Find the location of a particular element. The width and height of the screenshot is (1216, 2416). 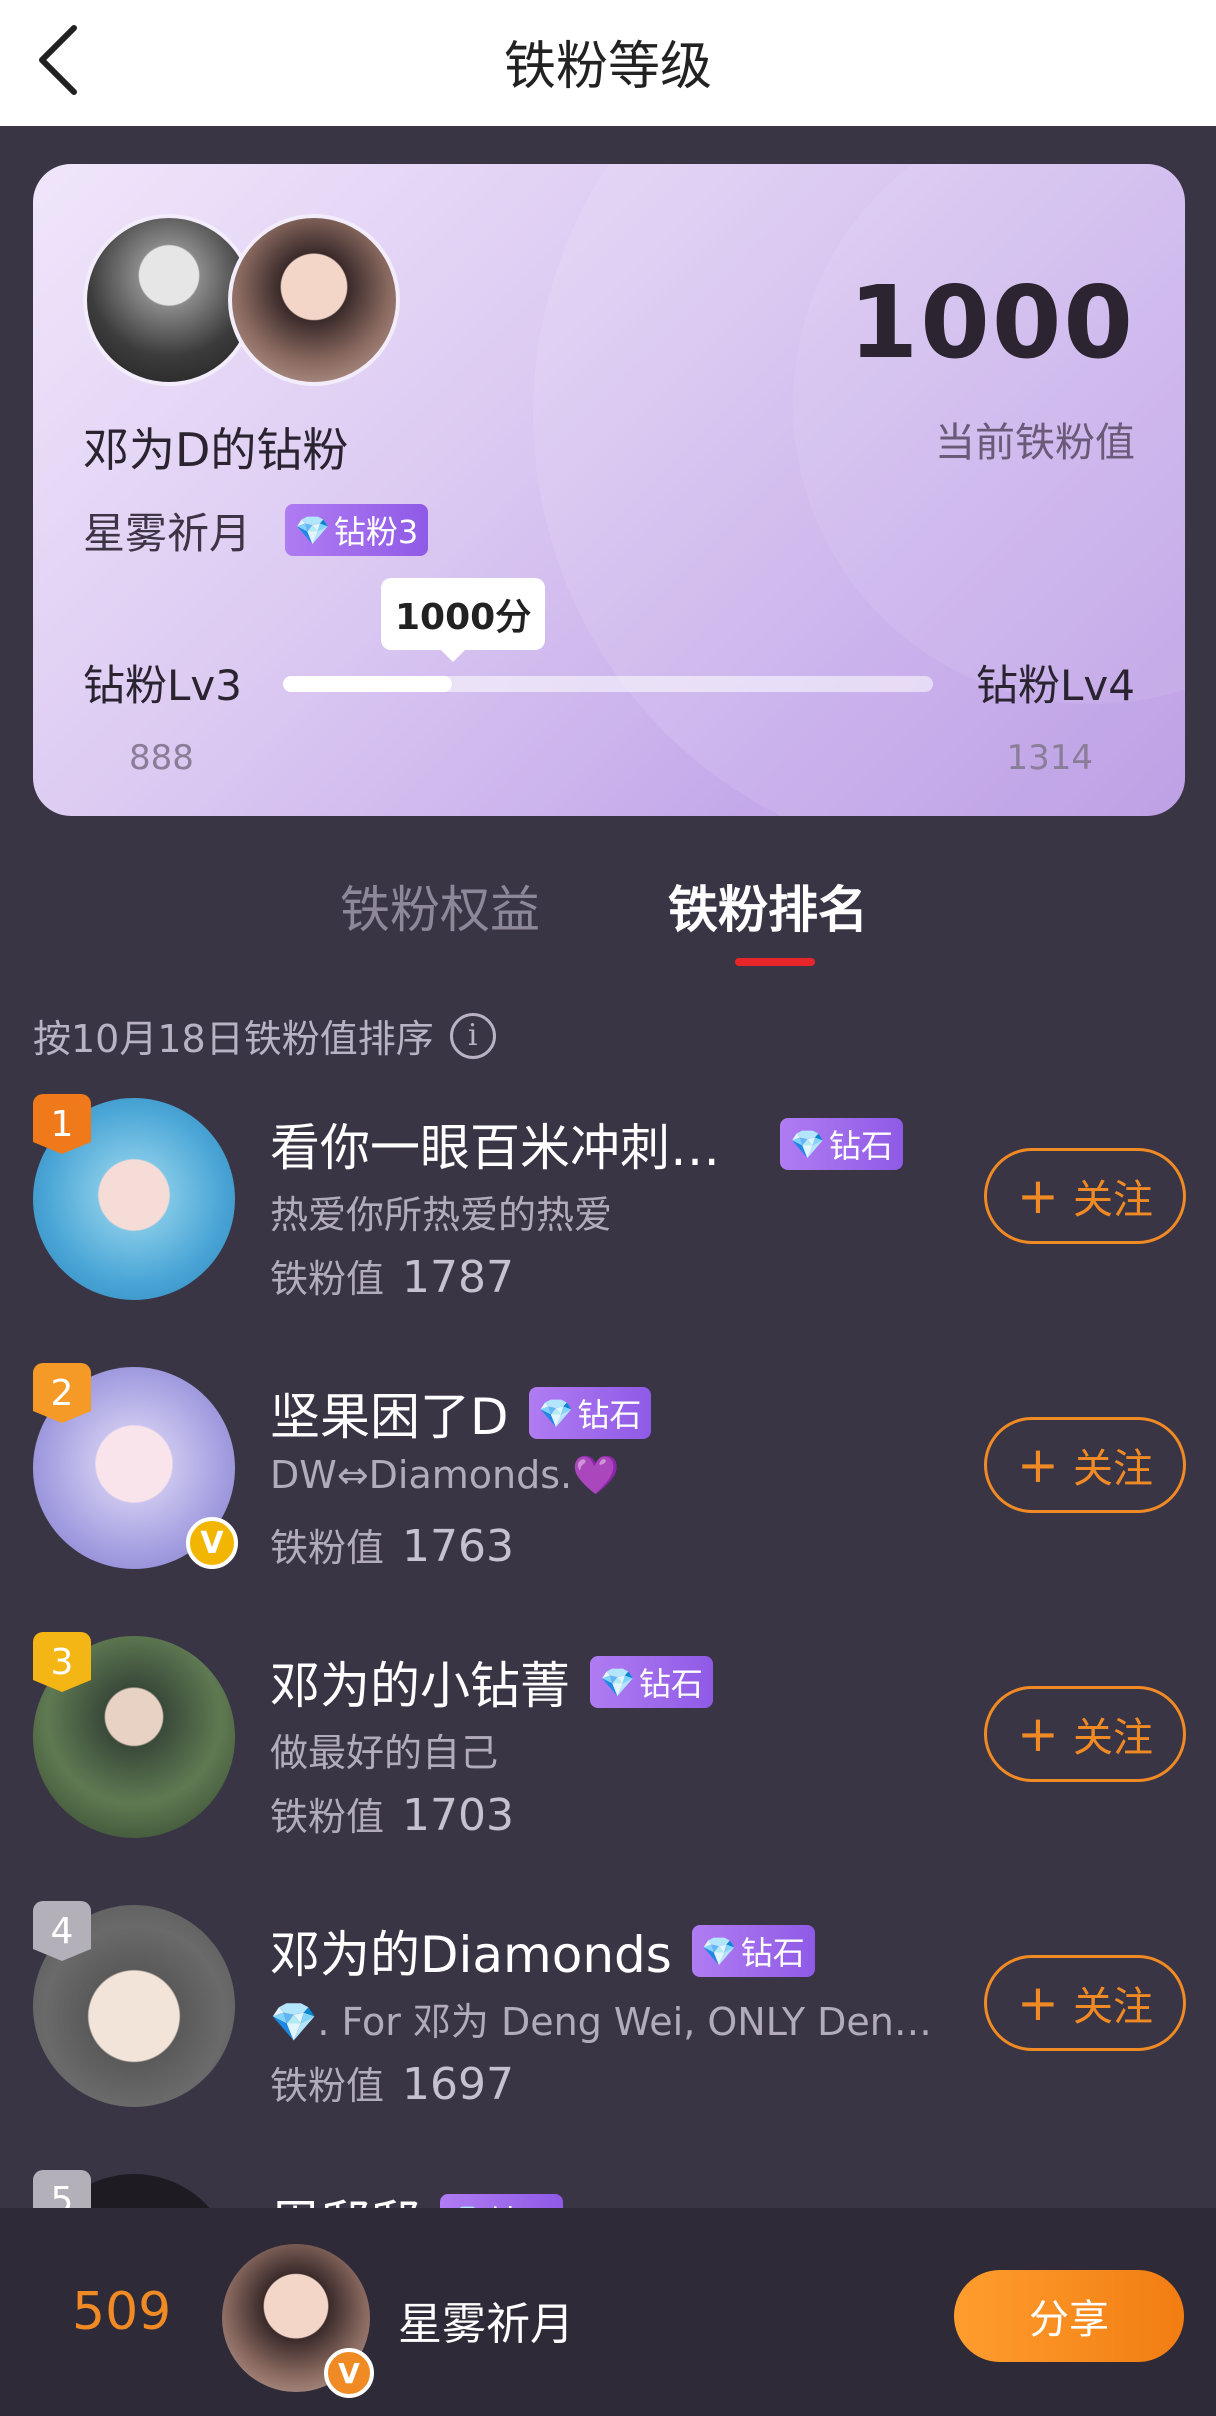

fan-value-number: 1697 is located at coordinates (458, 2084).